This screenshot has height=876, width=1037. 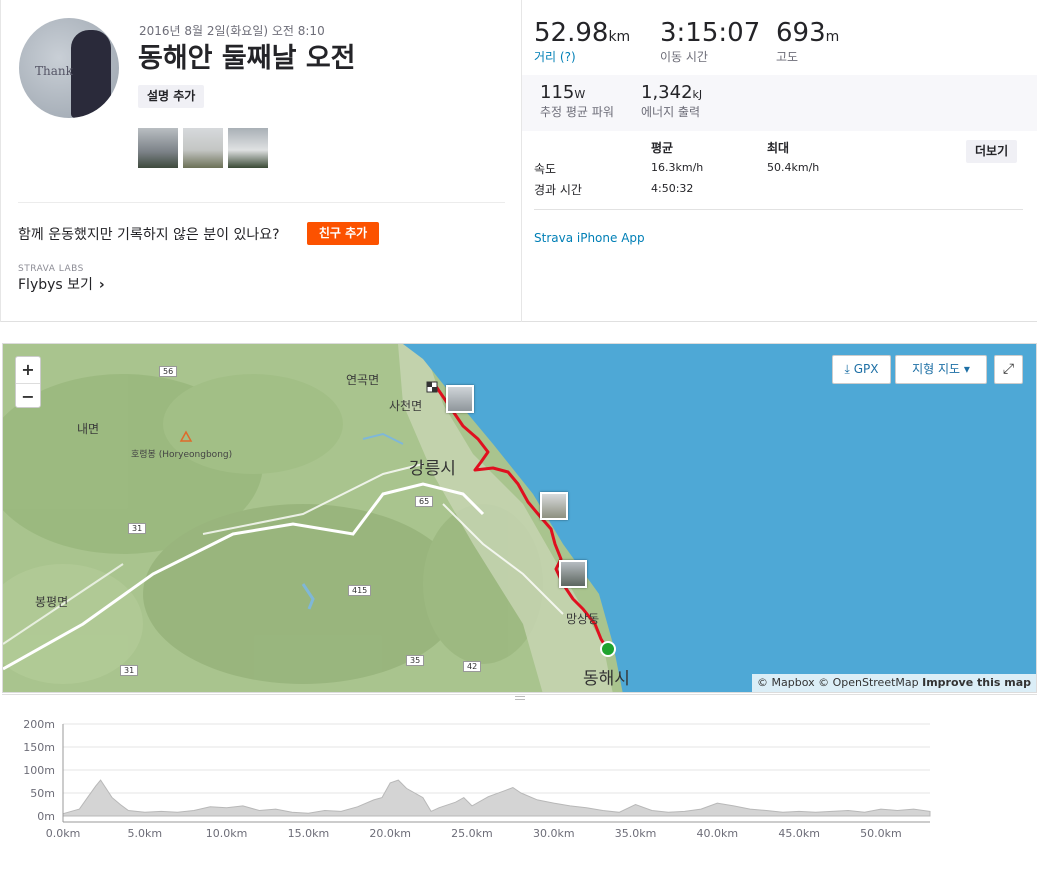 I want to click on power-label: 추정 평균 파워, so click(x=577, y=112).